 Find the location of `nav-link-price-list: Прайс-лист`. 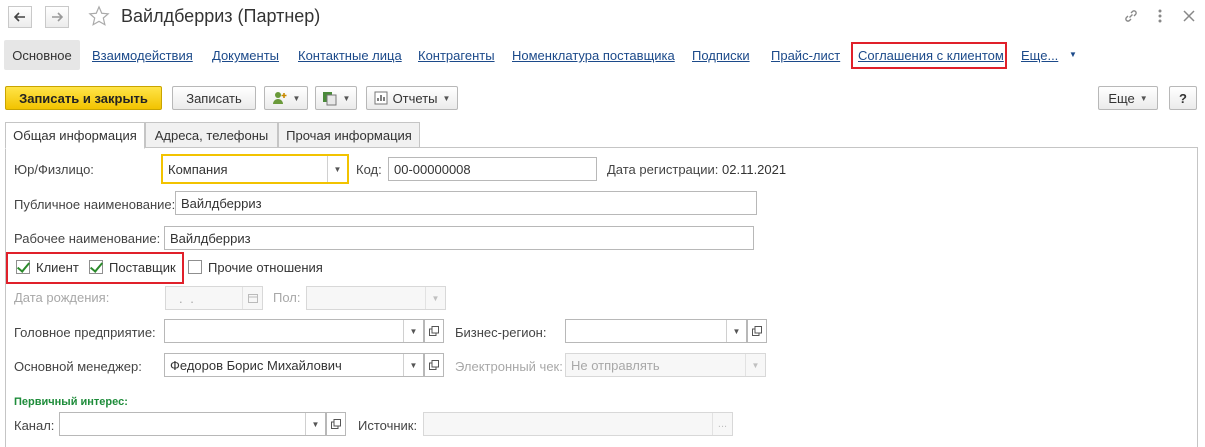

nav-link-price-list: Прайс-лист is located at coordinates (805, 55).